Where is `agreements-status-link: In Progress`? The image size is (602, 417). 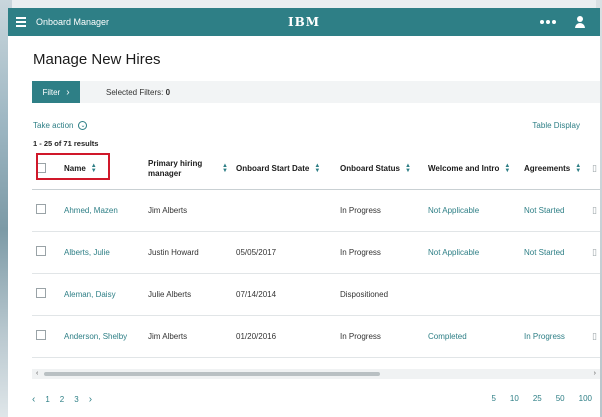
agreements-status-link: In Progress is located at coordinates (554, 336).